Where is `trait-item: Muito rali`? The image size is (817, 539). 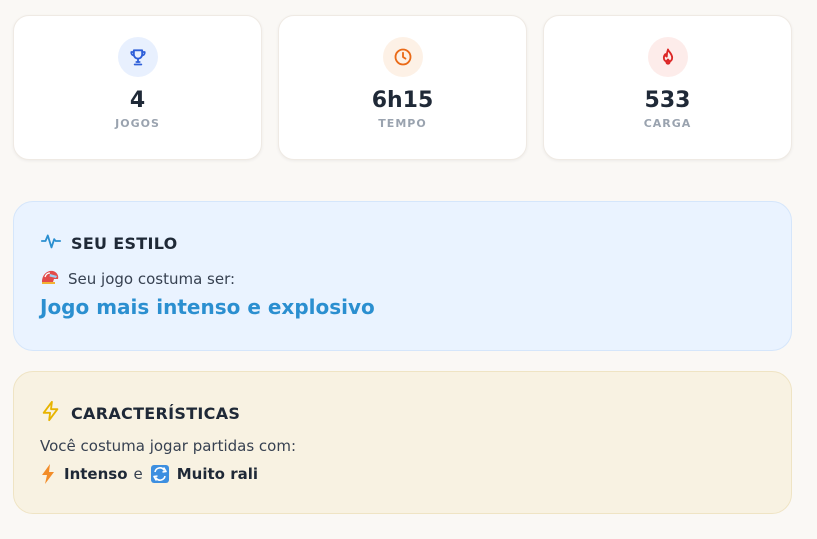 trait-item: Muito rali is located at coordinates (217, 474).